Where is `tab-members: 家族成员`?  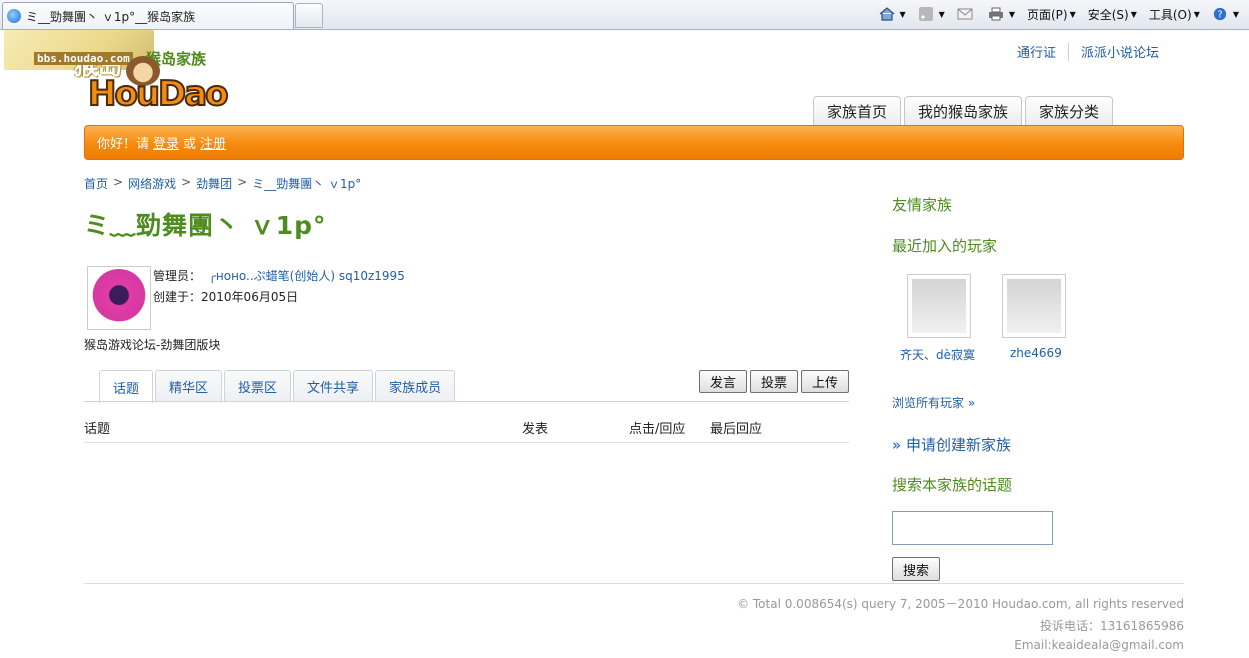
tab-members: 家族成员 is located at coordinates (415, 386).